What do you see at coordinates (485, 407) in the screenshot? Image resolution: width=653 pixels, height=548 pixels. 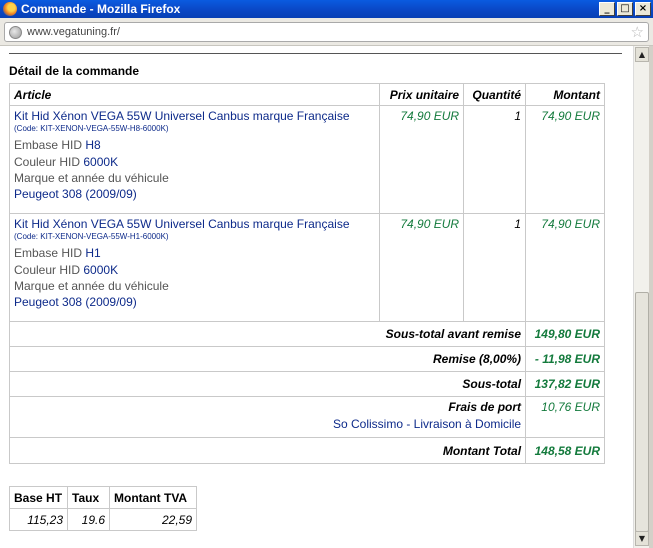 I see `shipping-label: Frais de port` at bounding box center [485, 407].